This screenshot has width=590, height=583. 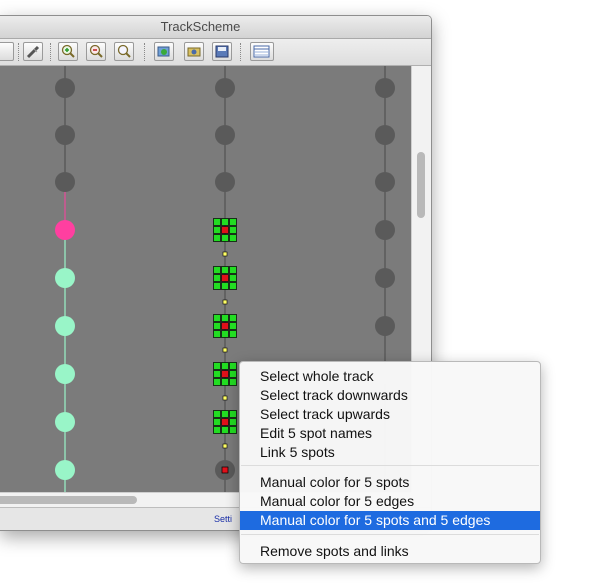 I want to click on menu-item-color-edges: Manual color for 5 edges, so click(x=390, y=501).